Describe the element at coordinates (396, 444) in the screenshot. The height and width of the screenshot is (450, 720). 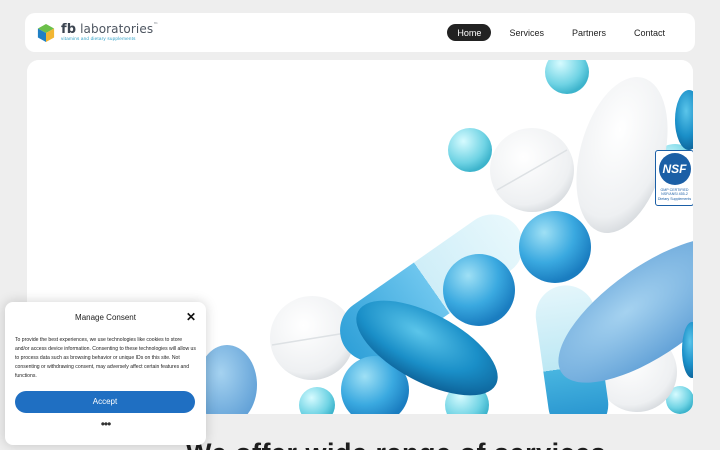
I see `services-heading: We offer wide range of services` at that location.